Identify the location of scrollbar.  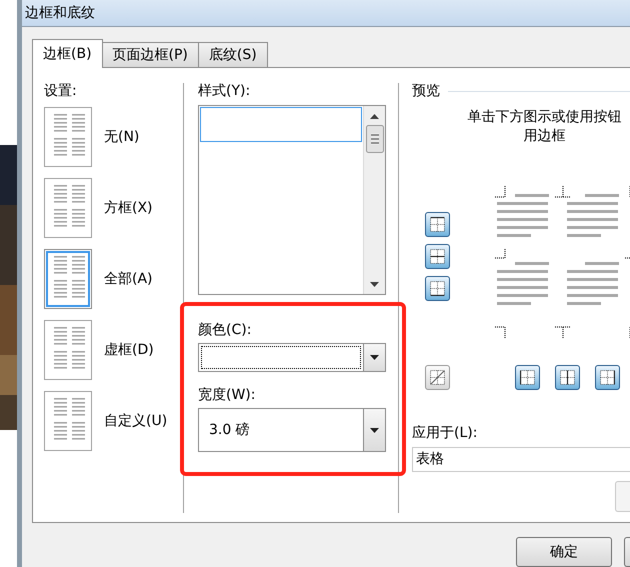
(374, 200).